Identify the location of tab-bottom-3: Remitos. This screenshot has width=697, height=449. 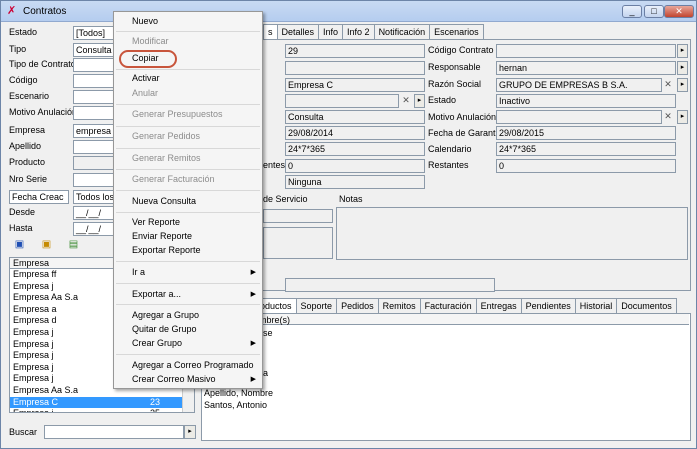
(399, 305).